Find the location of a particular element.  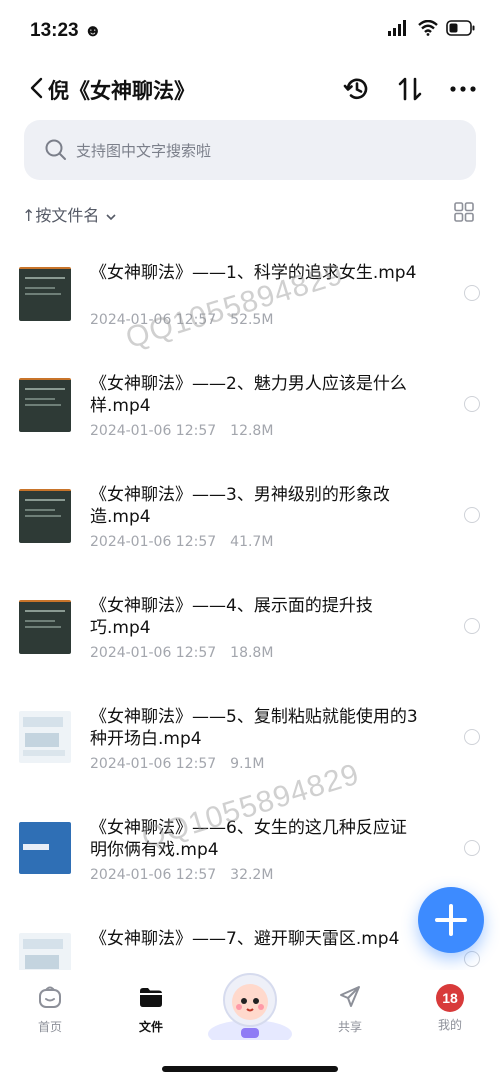

sort-by-name-button: ↑按文件名 is located at coordinates (69, 214).